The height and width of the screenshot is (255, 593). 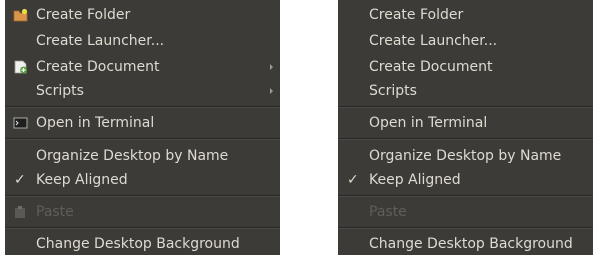 I want to click on folder-new-icon, so click(x=20, y=15).